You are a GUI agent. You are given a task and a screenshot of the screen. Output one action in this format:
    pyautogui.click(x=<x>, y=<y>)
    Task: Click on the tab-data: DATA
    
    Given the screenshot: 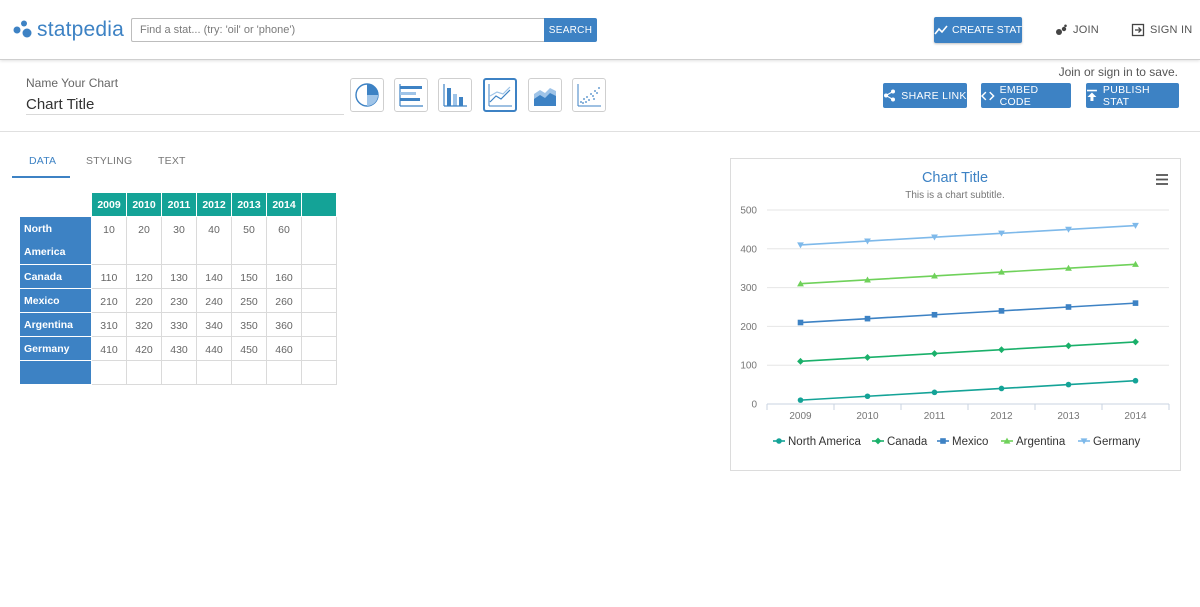 What is the action you would take?
    pyautogui.click(x=42, y=161)
    